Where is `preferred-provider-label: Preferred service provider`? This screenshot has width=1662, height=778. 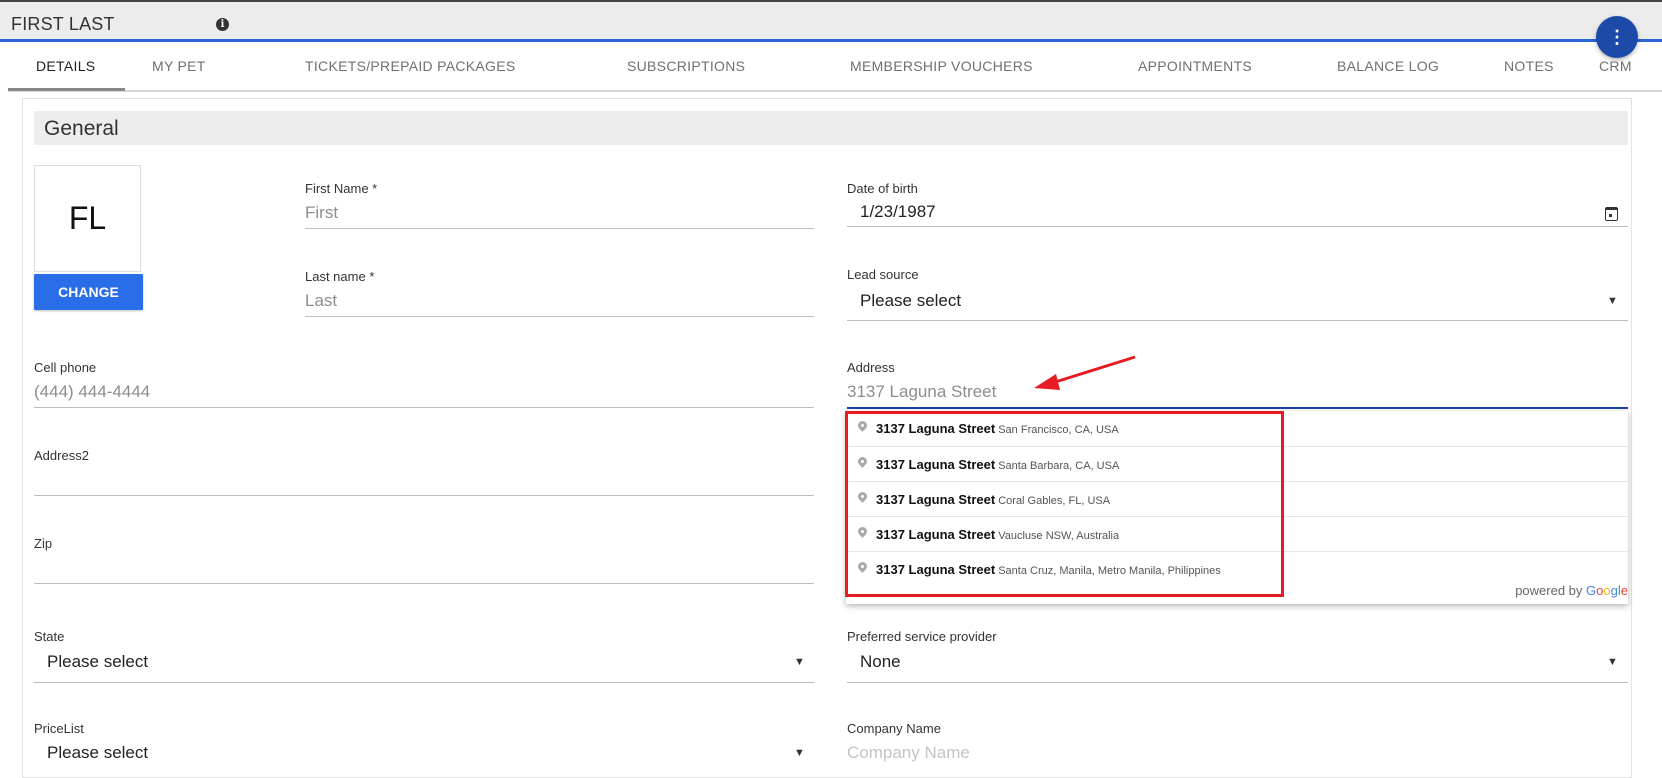 preferred-provider-label: Preferred service provider is located at coordinates (922, 636).